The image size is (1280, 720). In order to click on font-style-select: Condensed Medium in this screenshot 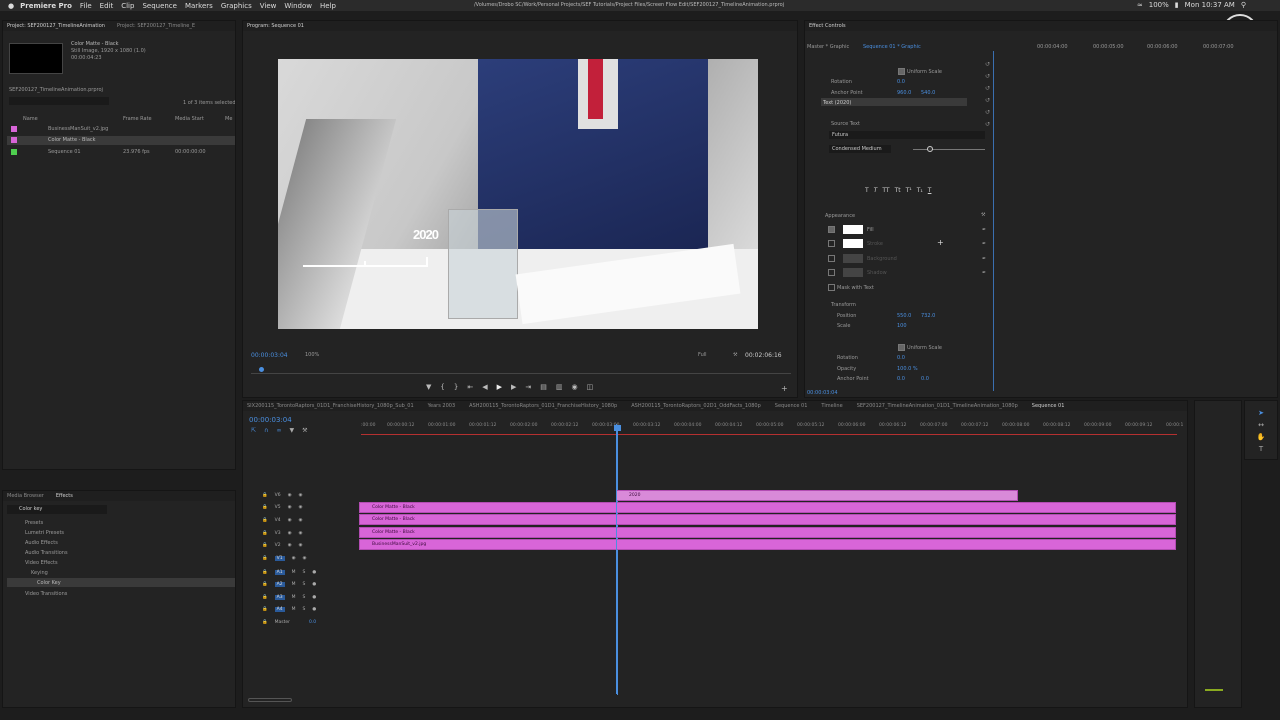, I will do `click(860, 149)`.